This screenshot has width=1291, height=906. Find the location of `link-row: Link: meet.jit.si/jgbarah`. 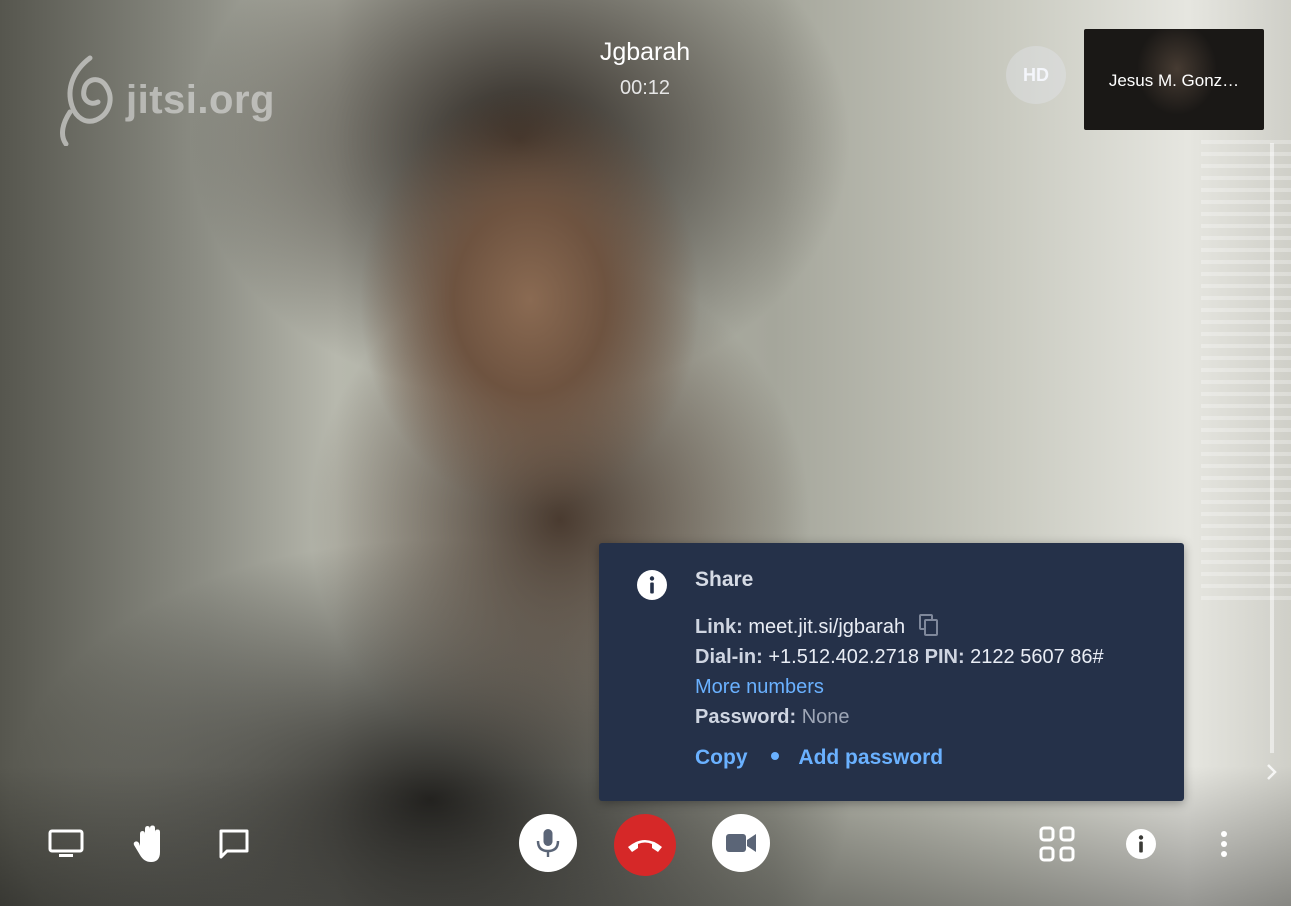

link-row: Link: meet.jit.si/jgbarah is located at coordinates (929, 627).